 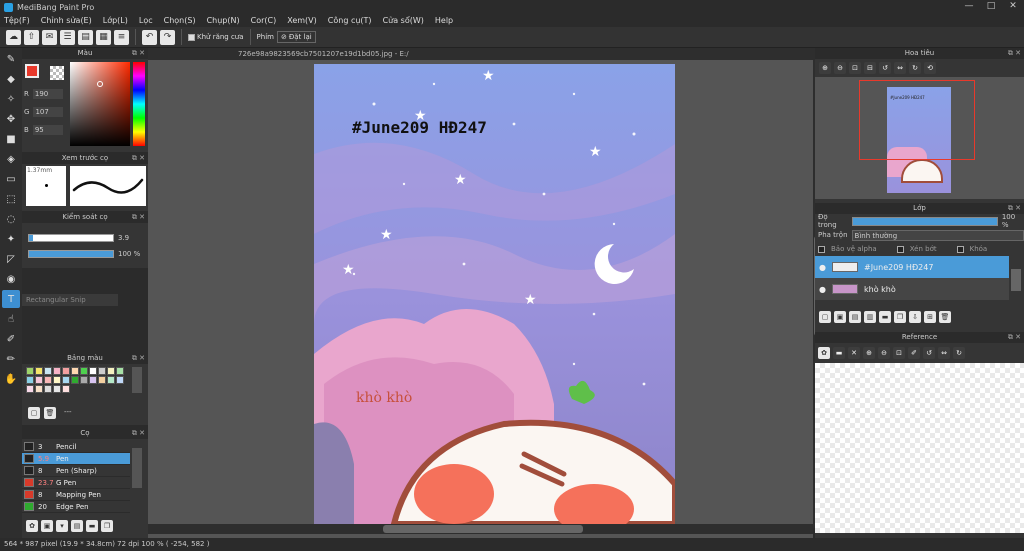 I want to click on brush-tool-icon: ✎, so click(x=11, y=59).